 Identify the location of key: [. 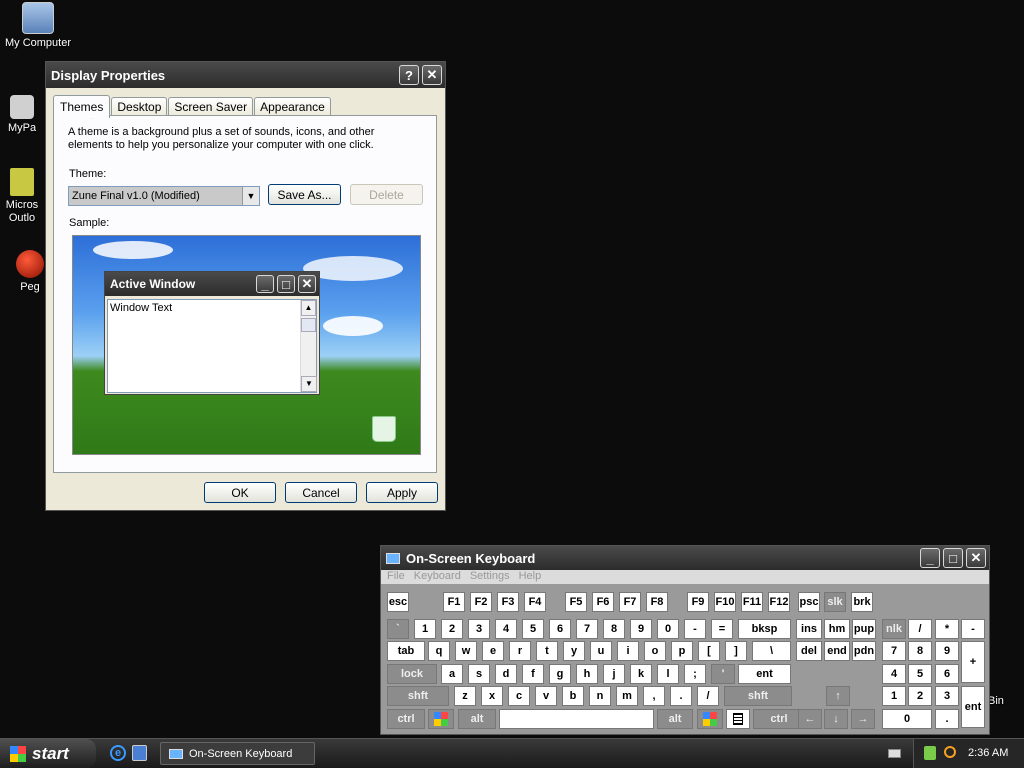
(709, 651).